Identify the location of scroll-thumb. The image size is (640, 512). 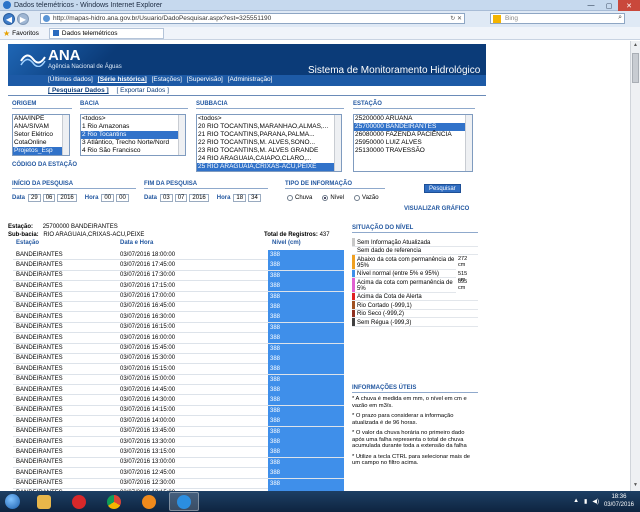
(635, 68).